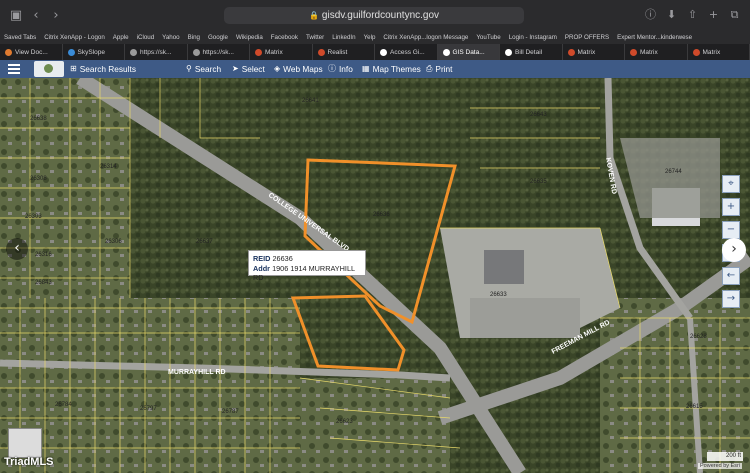 This screenshot has width=750, height=473. Describe the element at coordinates (284, 37) in the screenshot. I see `bookmark-item: Facebook` at that location.